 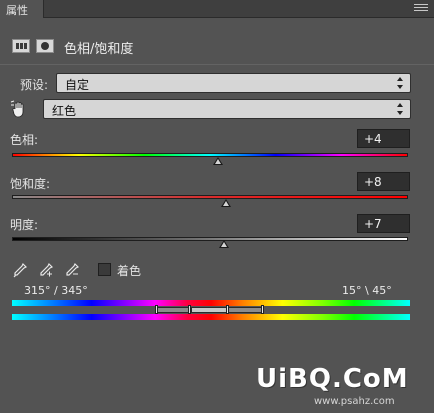 I want to click on targeted-adjustment-hand-icon, so click(x=20, y=110).